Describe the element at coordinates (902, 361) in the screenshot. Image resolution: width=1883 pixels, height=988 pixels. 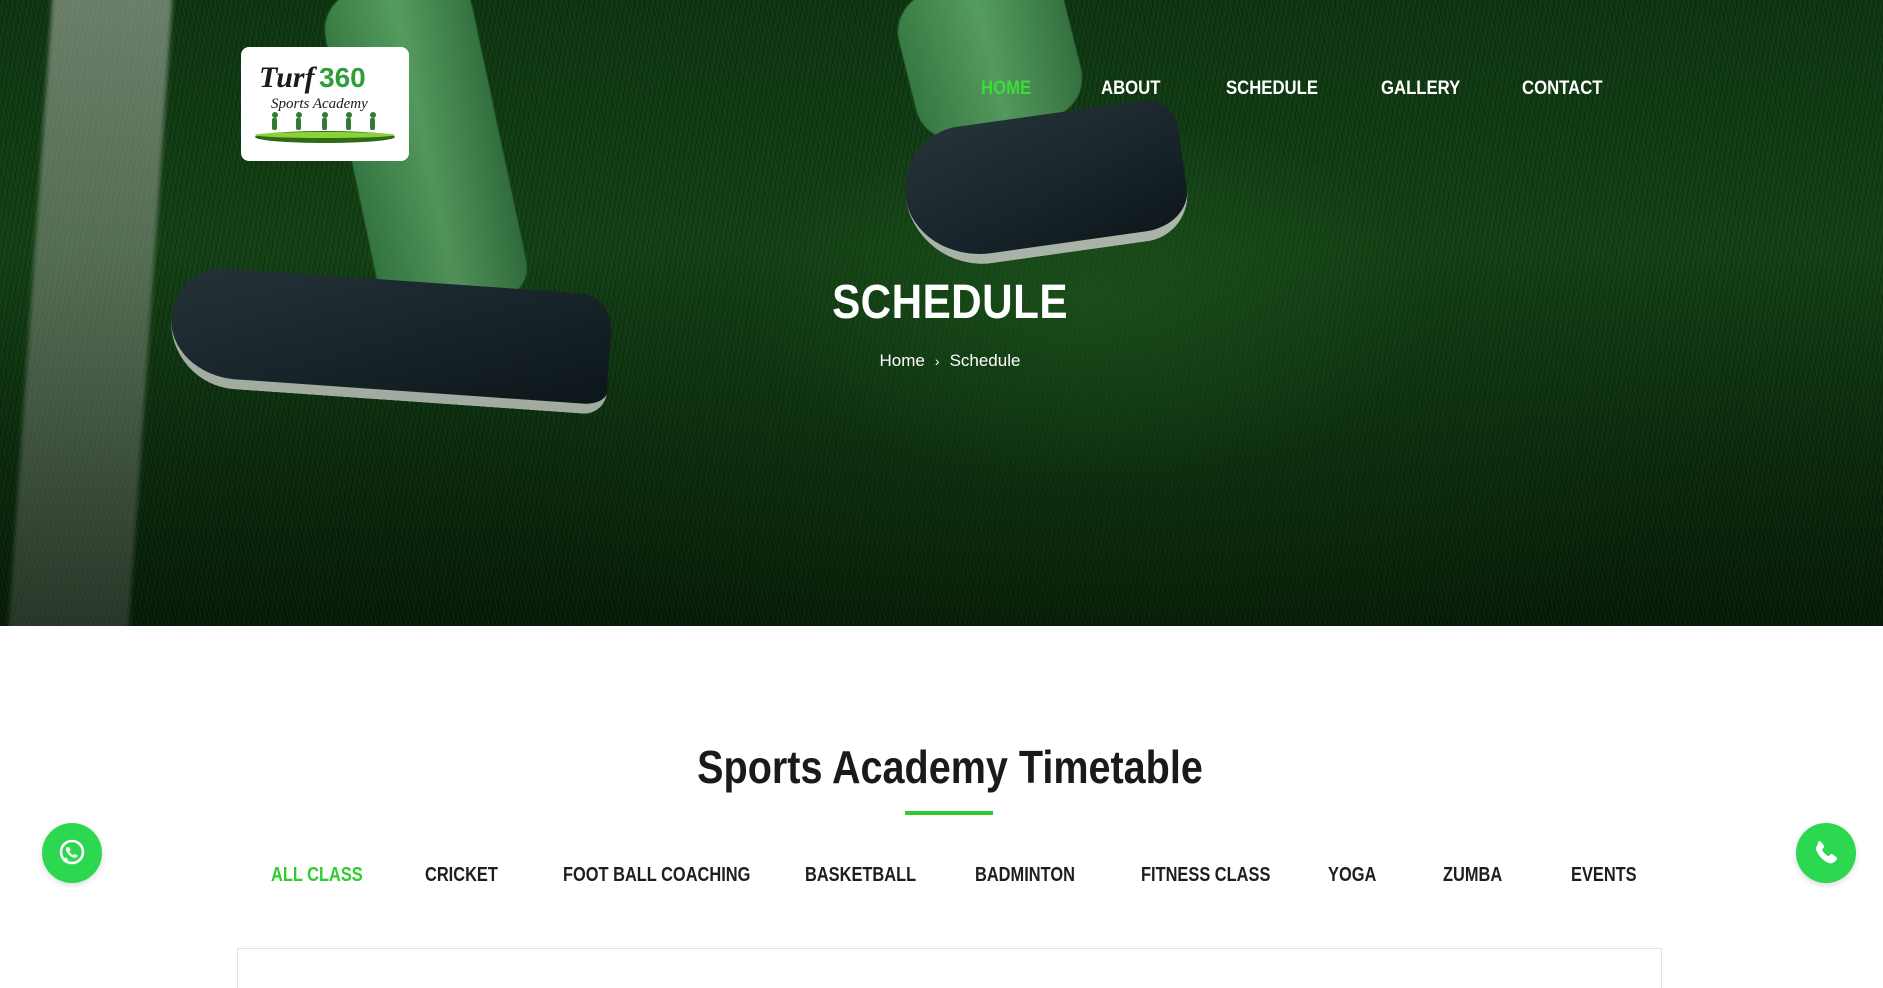
I see `breadcrumb-home: Home` at that location.